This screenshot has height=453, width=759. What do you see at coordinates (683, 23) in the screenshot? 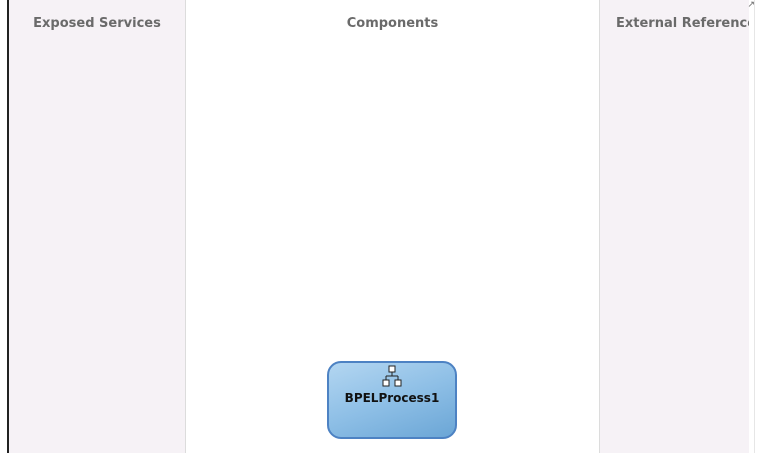
I see `external-references-header: External Reference` at bounding box center [683, 23].